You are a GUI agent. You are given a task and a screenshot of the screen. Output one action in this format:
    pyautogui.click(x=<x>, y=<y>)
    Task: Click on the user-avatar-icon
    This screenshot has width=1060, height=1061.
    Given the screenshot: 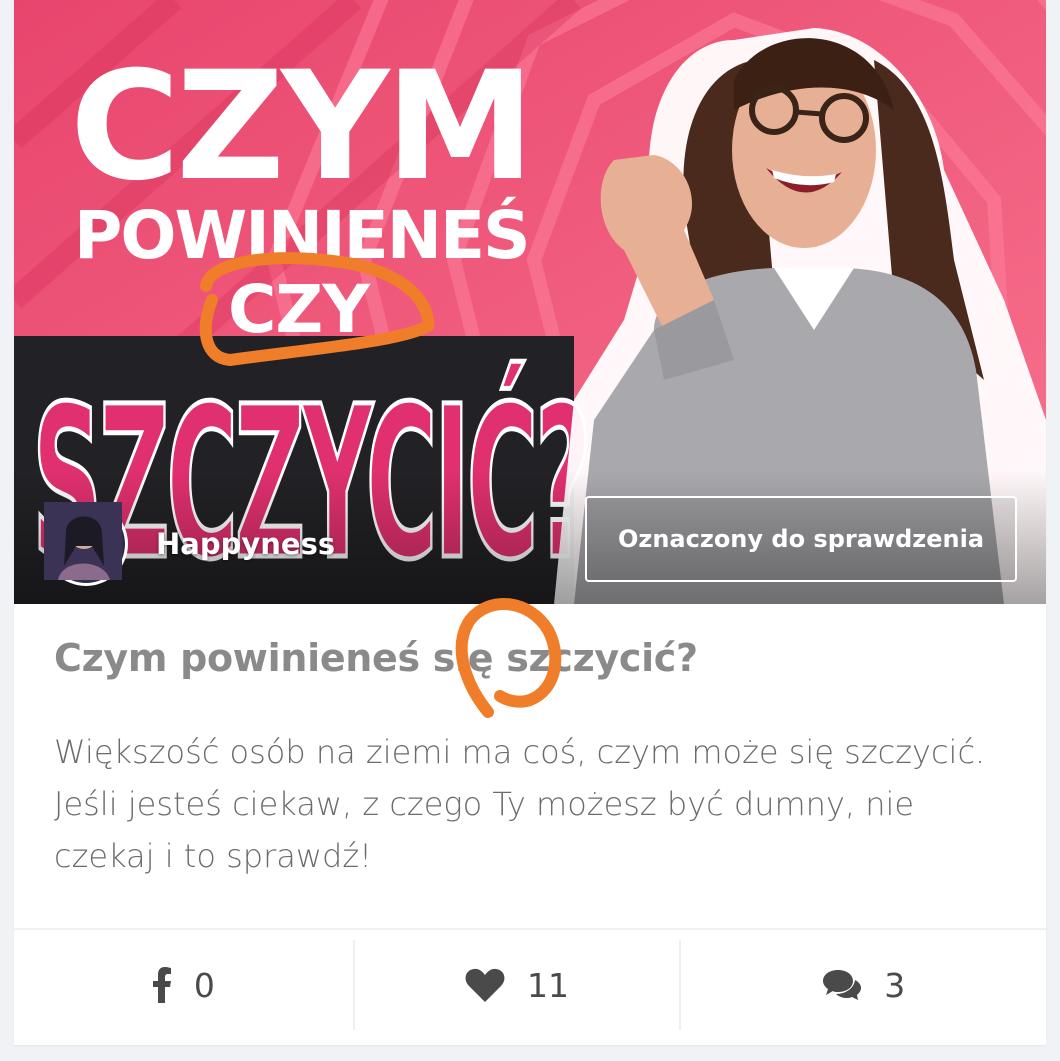 What is the action you would take?
    pyautogui.click(x=86, y=544)
    